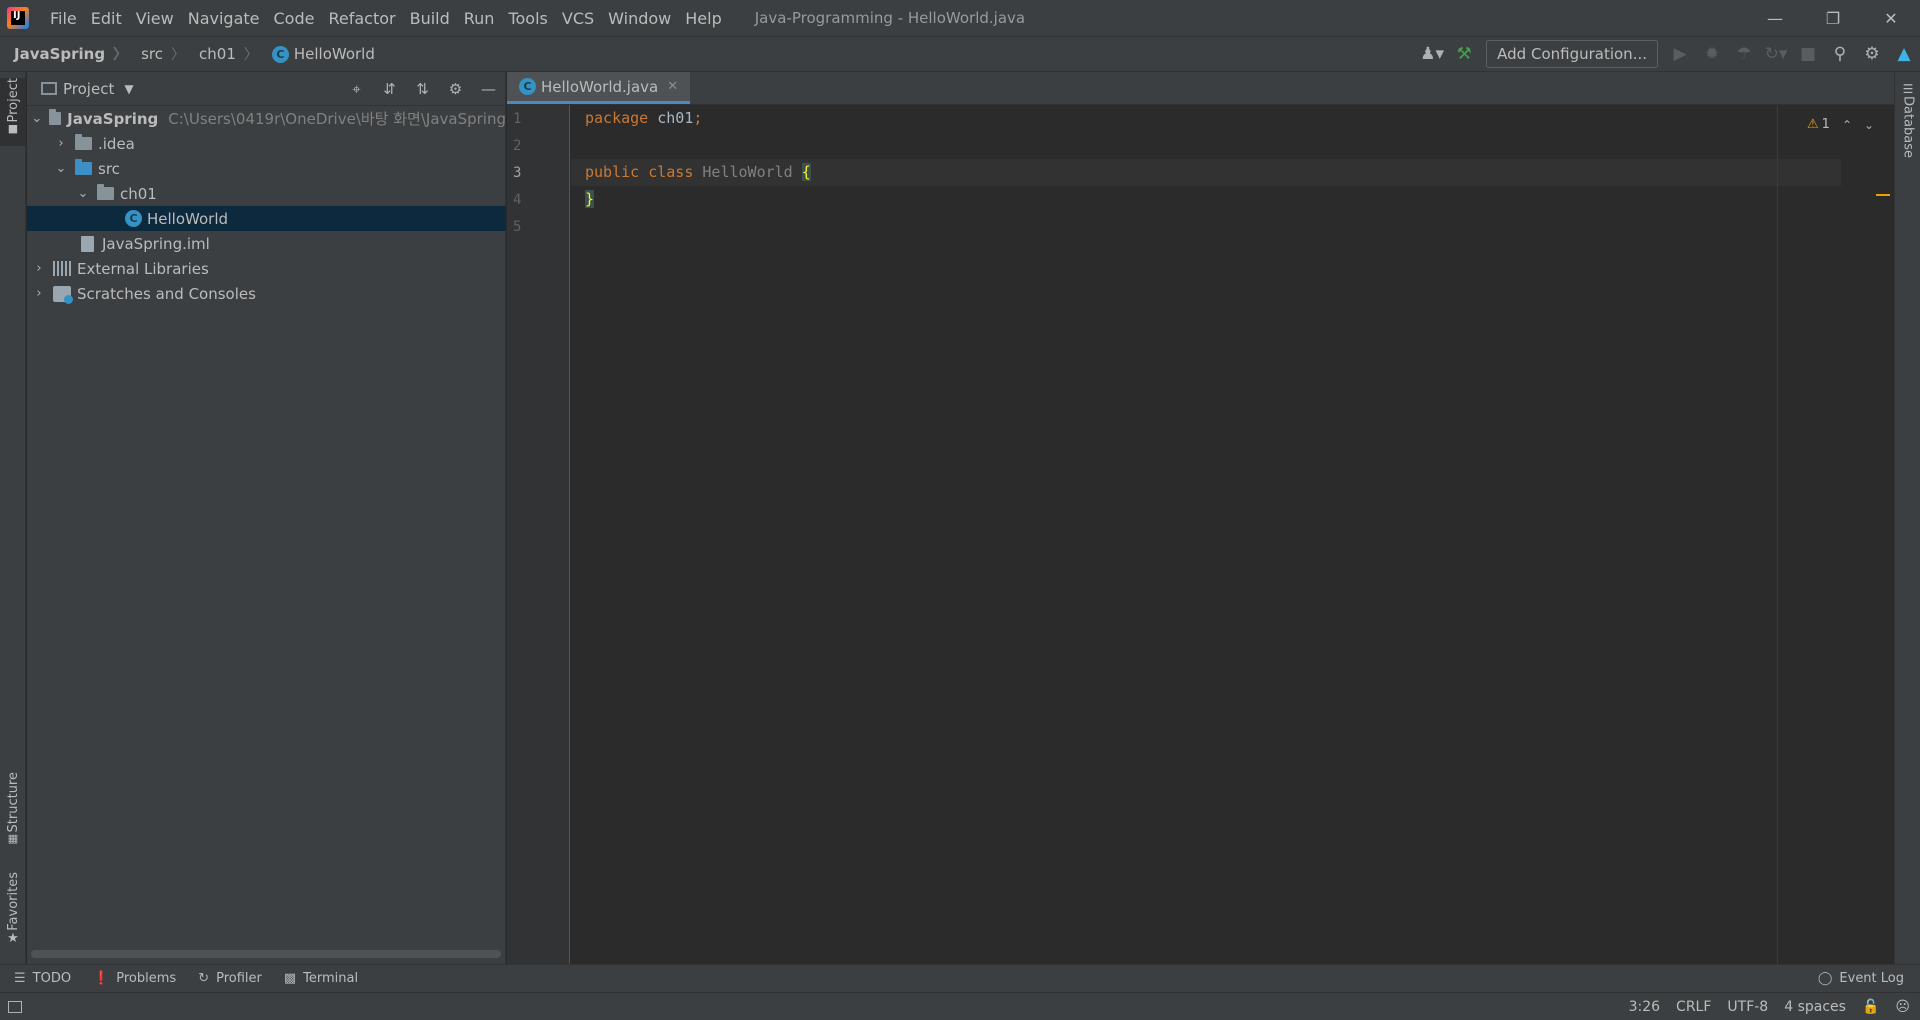  Describe the element at coordinates (1883, 195) in the screenshot. I see `warning-stripe-mark` at that location.